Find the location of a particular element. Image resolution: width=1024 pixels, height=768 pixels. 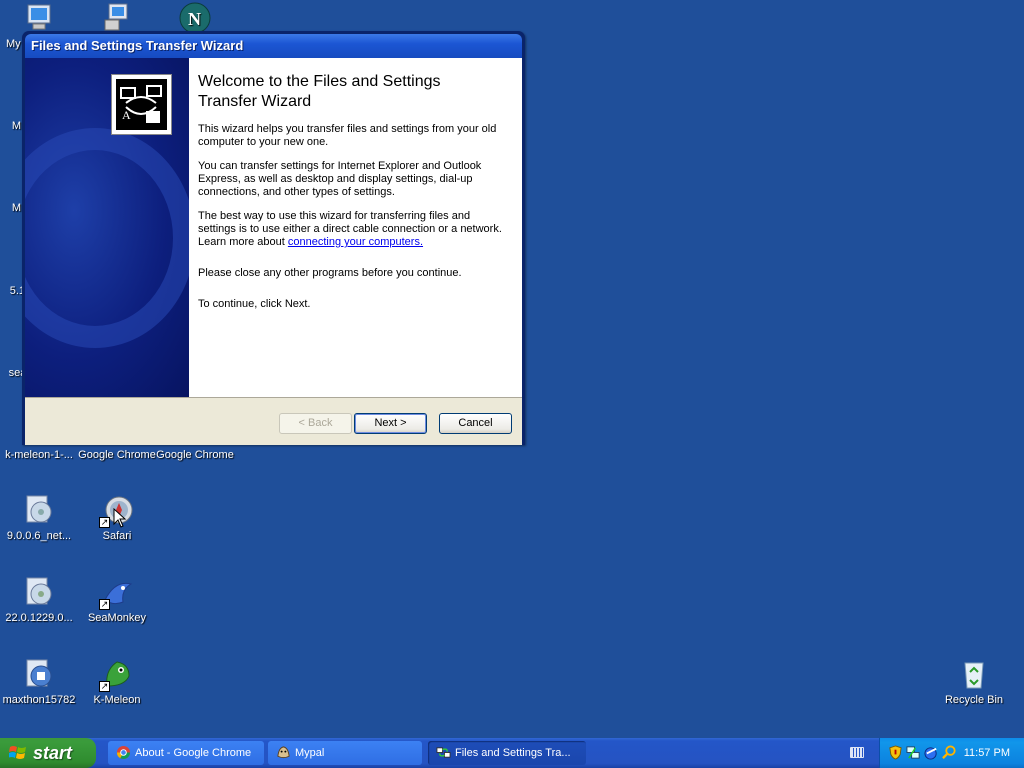

windows-logo-icon is located at coordinates (17, 752).